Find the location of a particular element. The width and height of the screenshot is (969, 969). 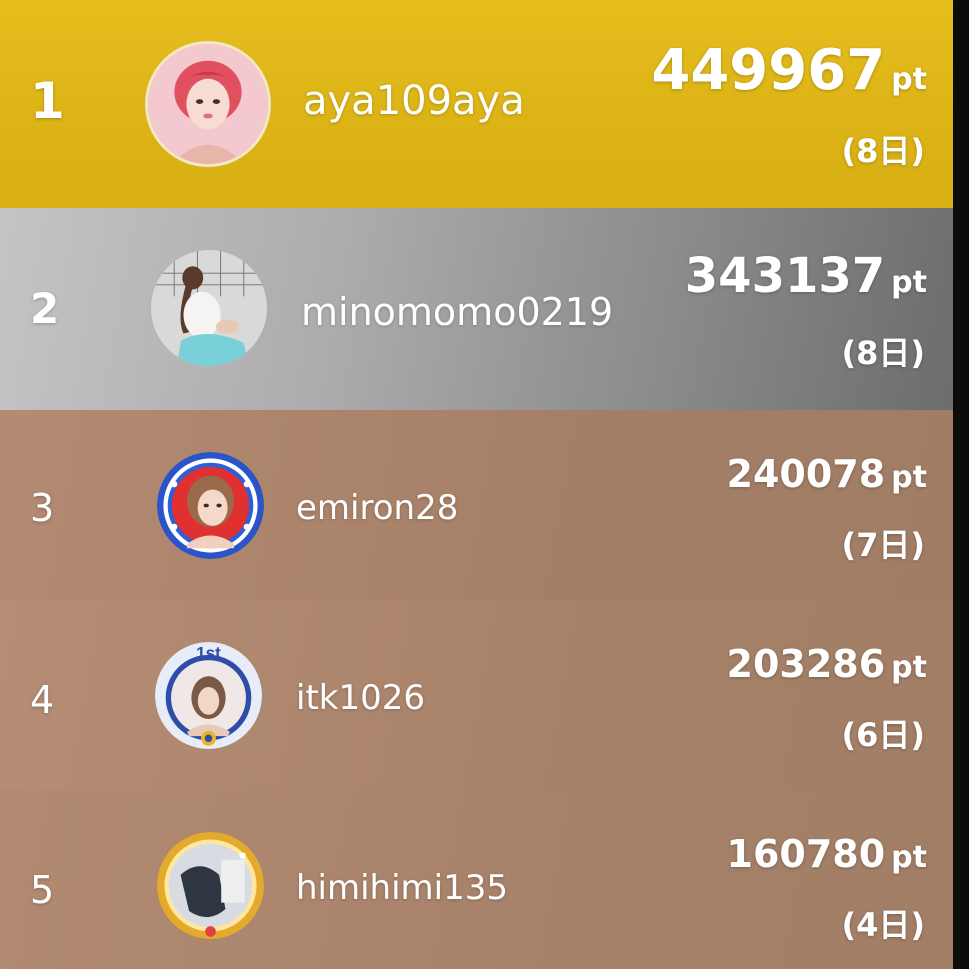

points-number: 343137 is located at coordinates (785, 276).